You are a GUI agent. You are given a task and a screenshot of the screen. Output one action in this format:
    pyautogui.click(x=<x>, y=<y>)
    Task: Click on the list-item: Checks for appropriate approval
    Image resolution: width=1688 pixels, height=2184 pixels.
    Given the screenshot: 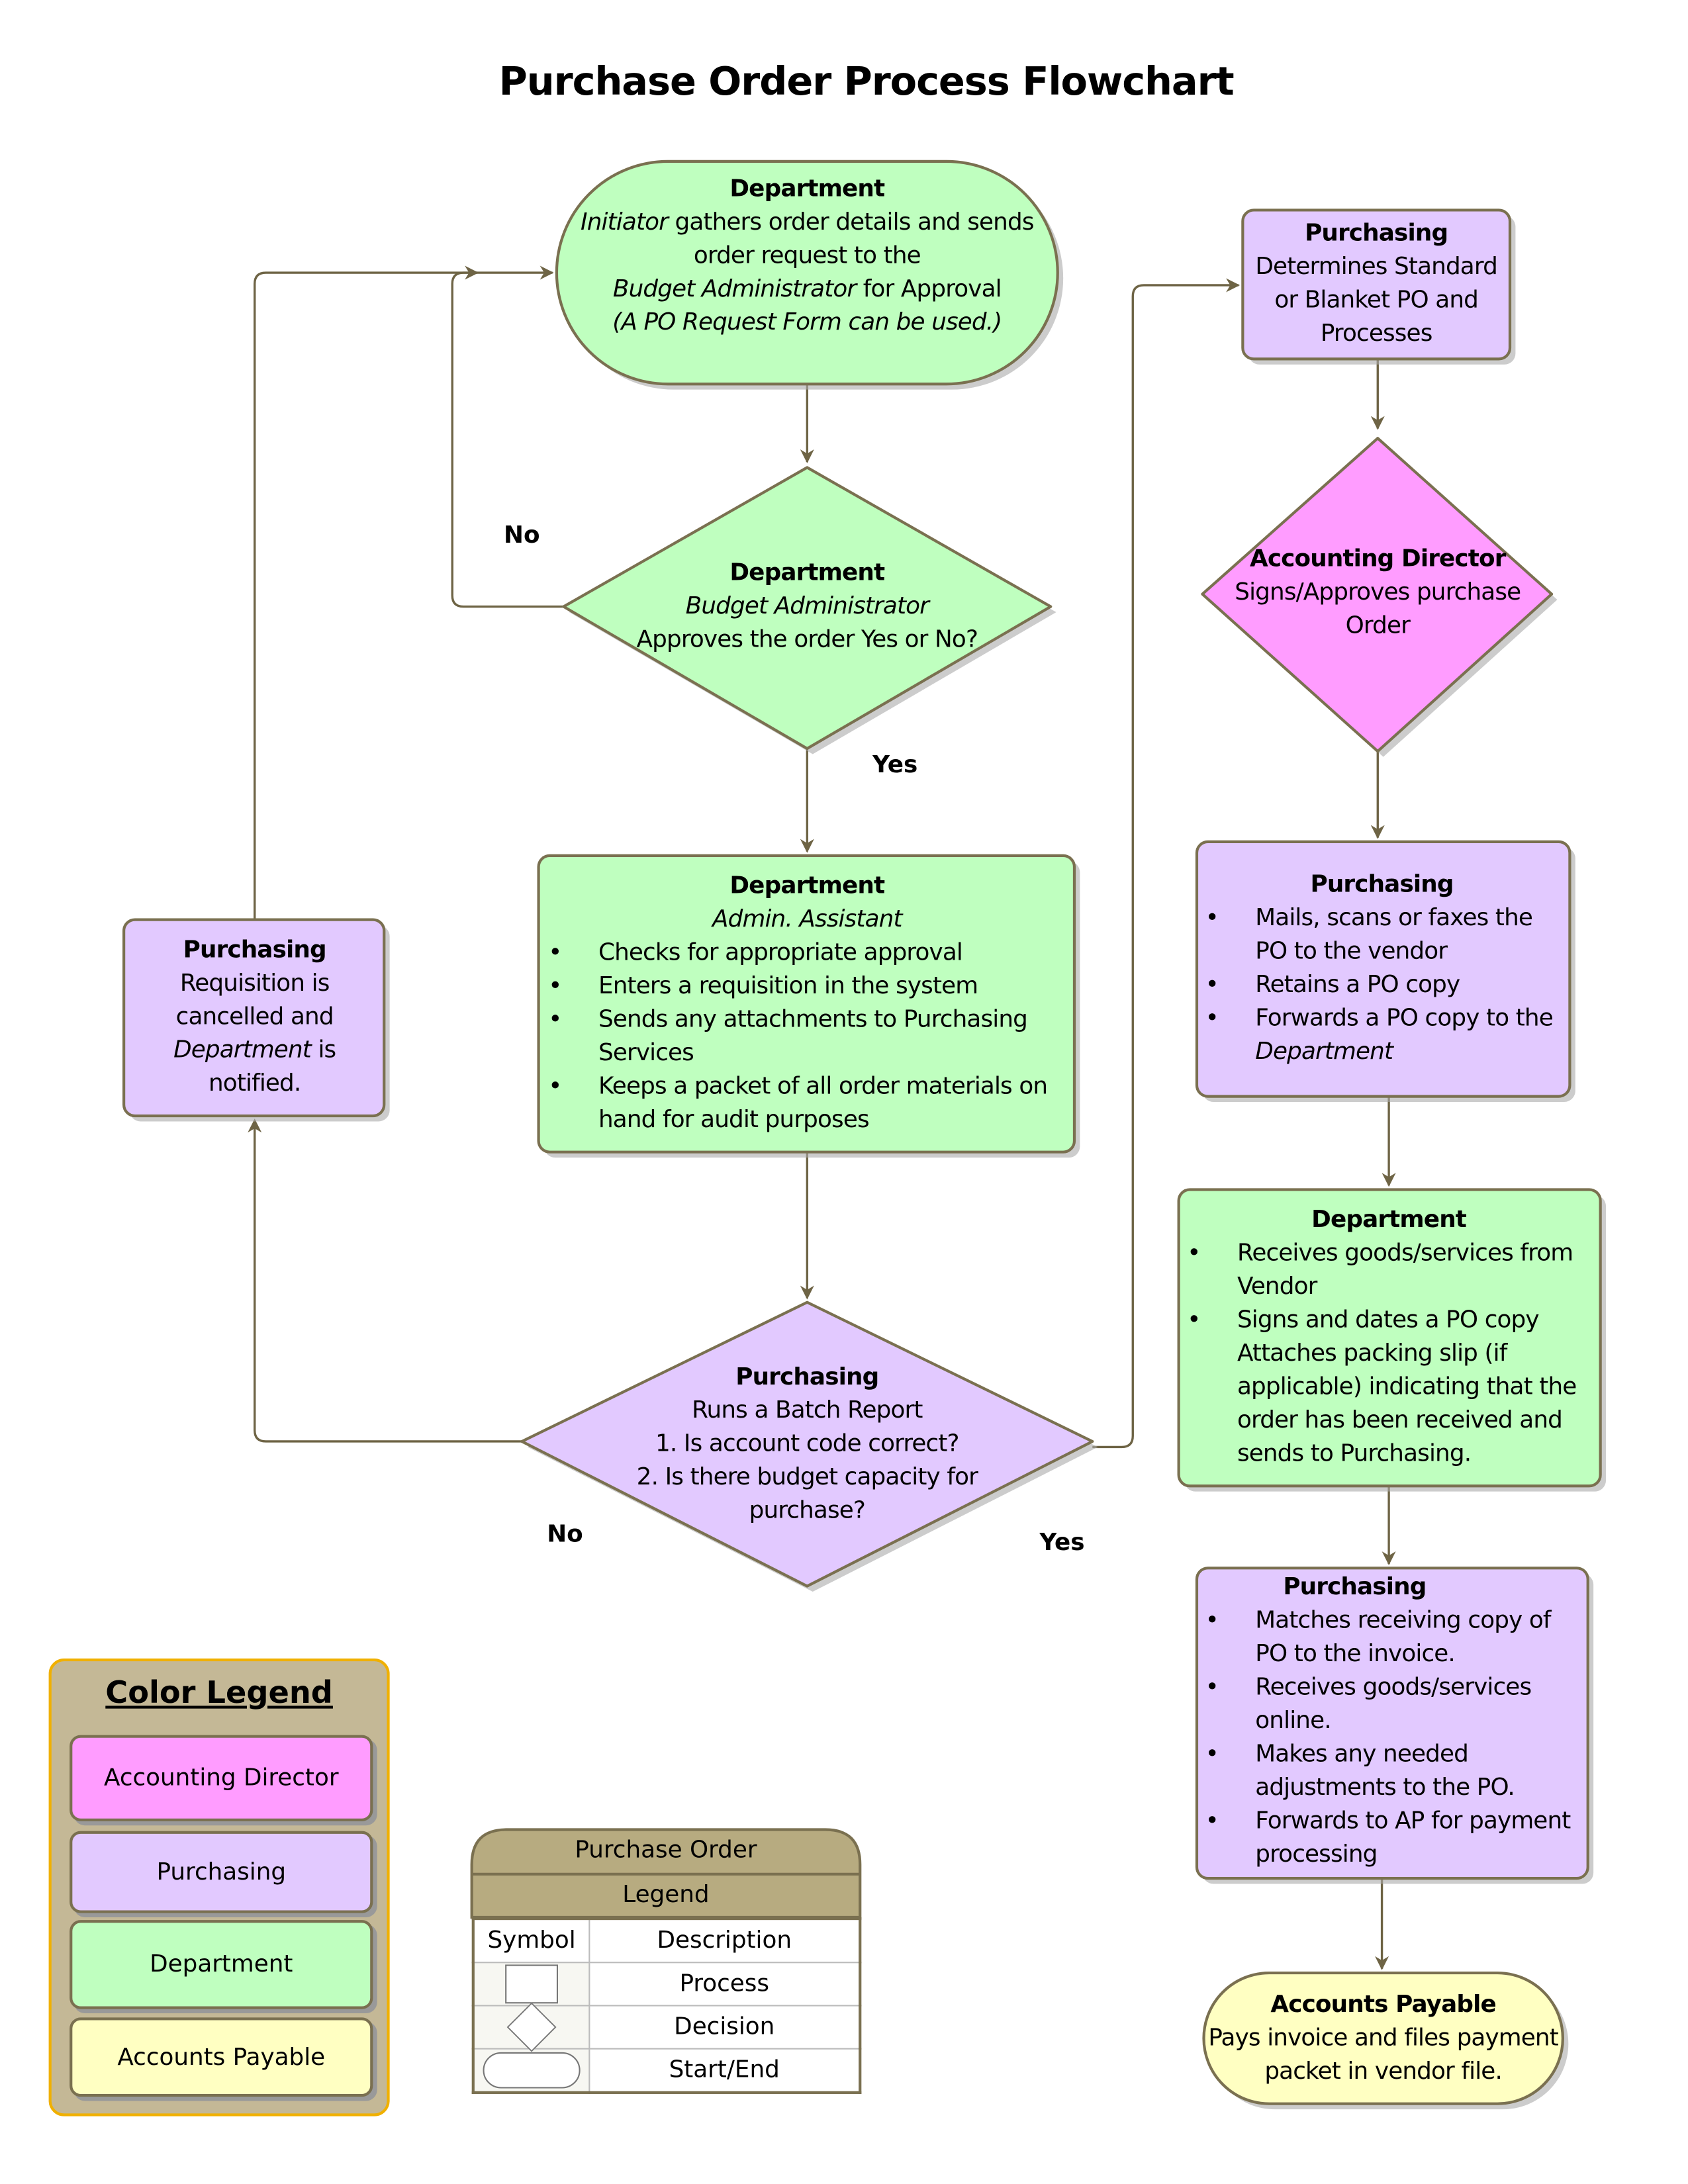 What is the action you would take?
    pyautogui.click(x=807, y=953)
    